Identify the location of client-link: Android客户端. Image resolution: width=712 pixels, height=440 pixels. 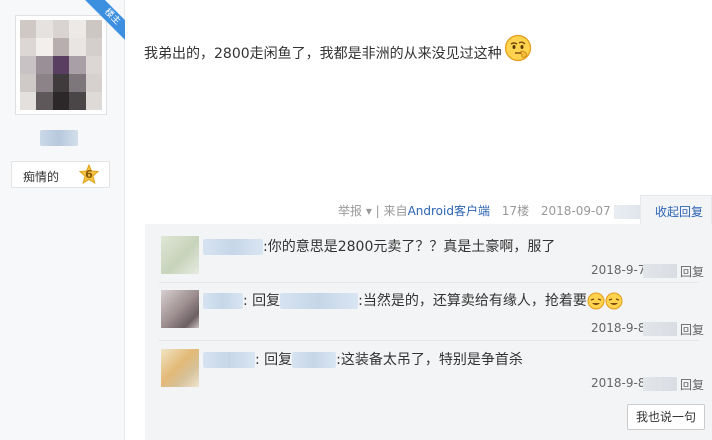
(449, 211).